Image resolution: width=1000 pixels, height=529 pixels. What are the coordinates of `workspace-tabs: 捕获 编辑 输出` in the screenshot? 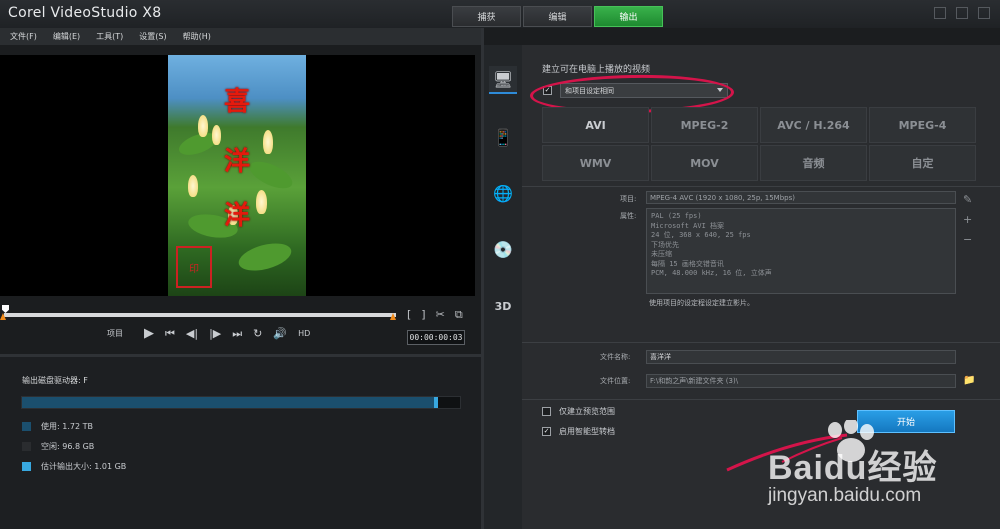 It's located at (557, 16).